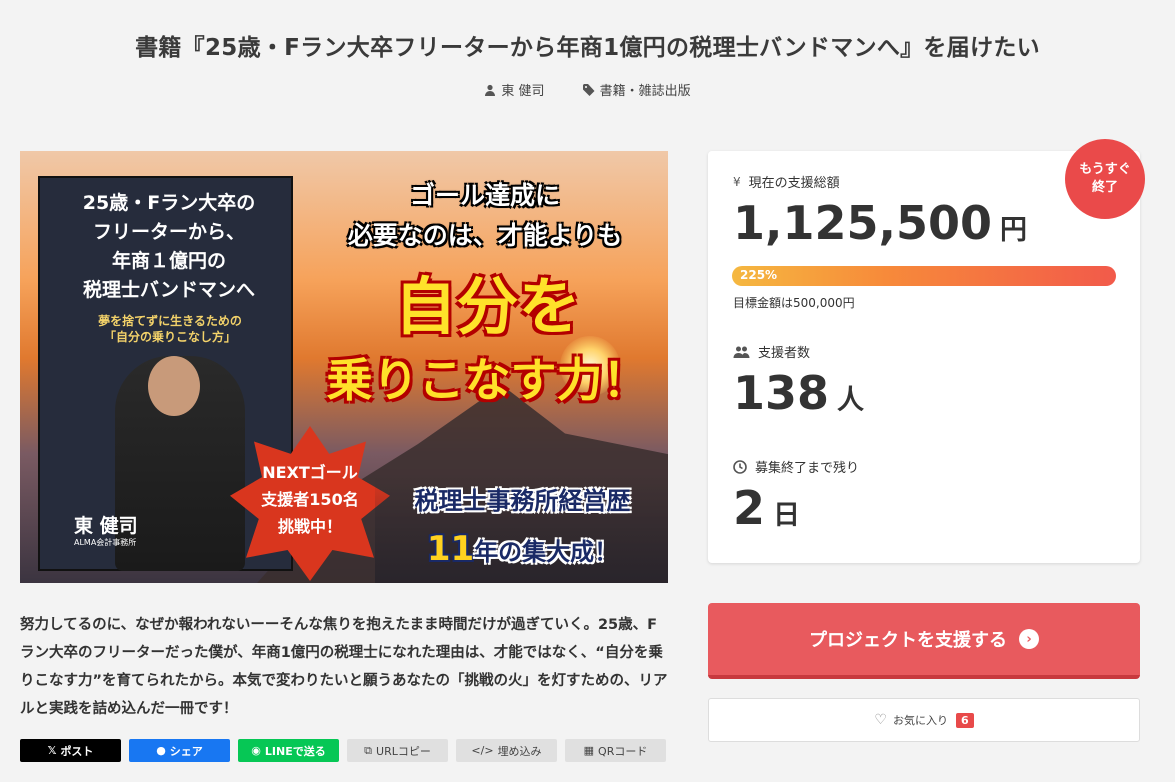 The width and height of the screenshot is (1175, 782). I want to click on funding-progress-bar, so click(924, 276).